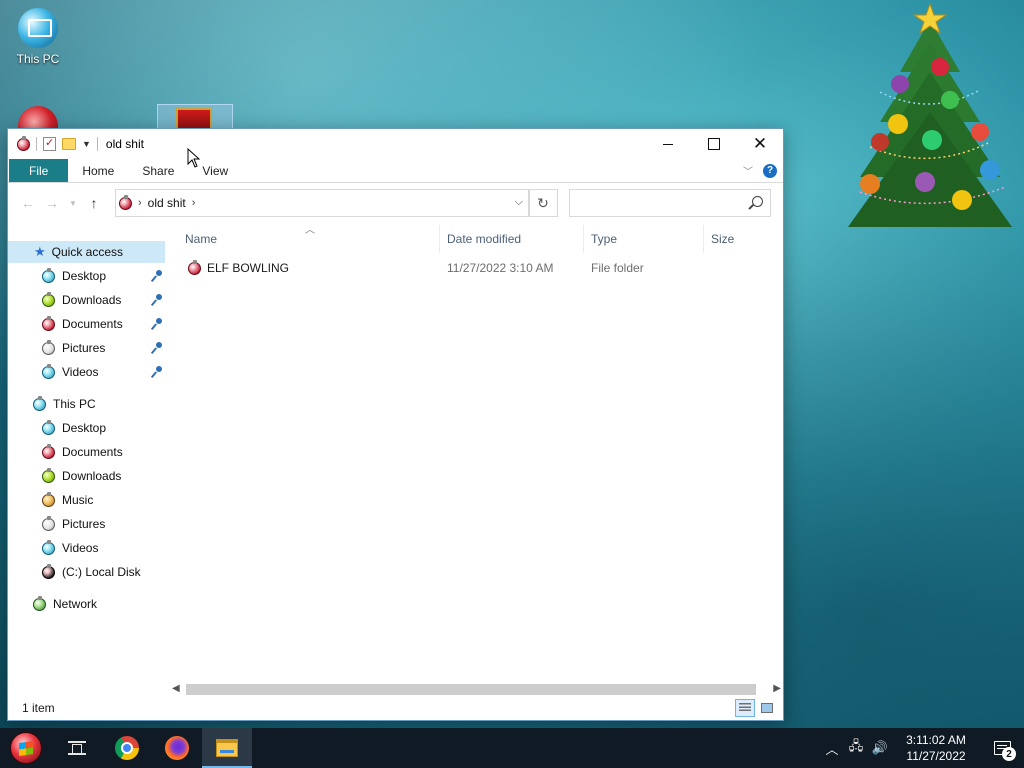 Image resolution: width=1024 pixels, height=768 pixels. I want to click on column-header-type: Type, so click(644, 239).